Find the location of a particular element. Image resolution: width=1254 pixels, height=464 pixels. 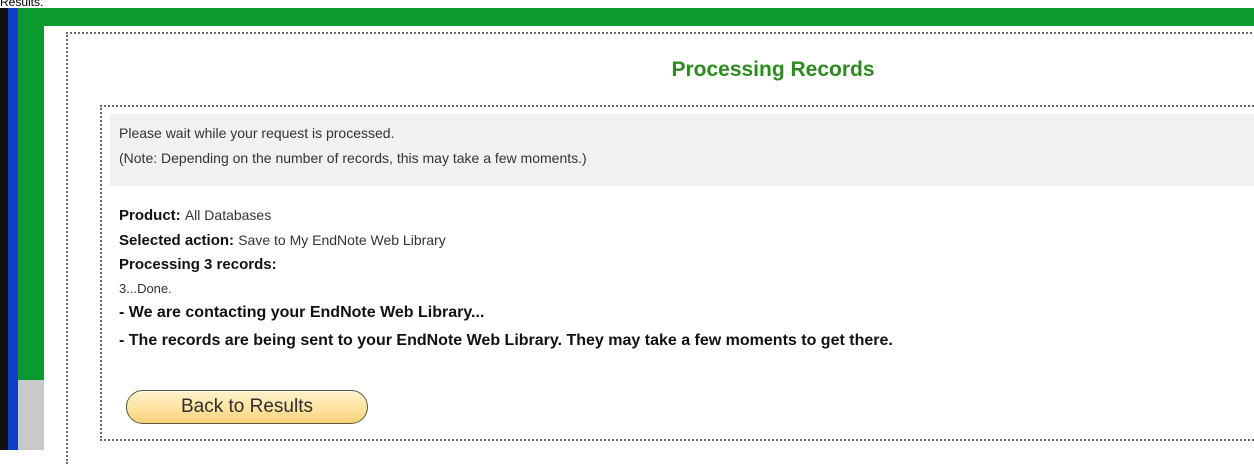

product-row: Product: All Databases is located at coordinates (195, 215).